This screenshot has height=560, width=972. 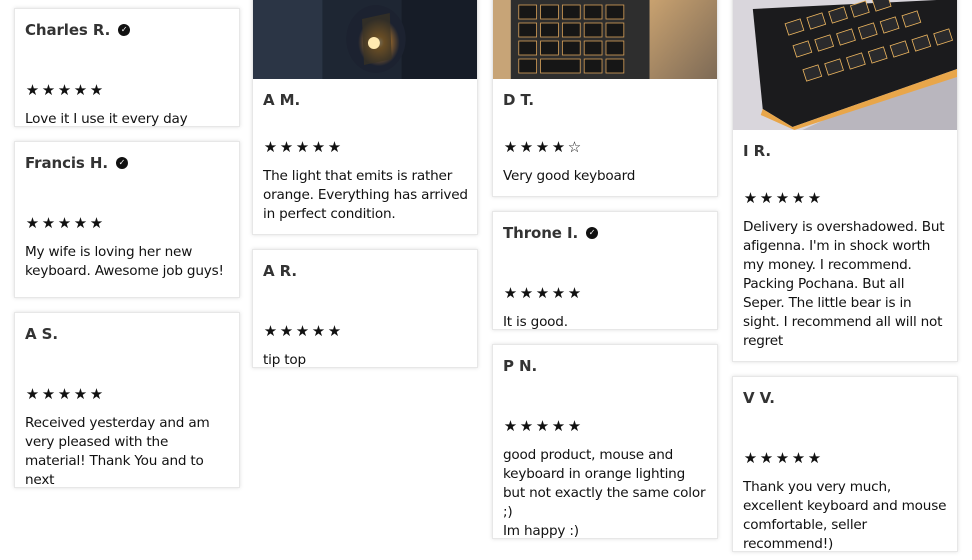 I want to click on reviewer-name: Throne I., so click(x=541, y=233).